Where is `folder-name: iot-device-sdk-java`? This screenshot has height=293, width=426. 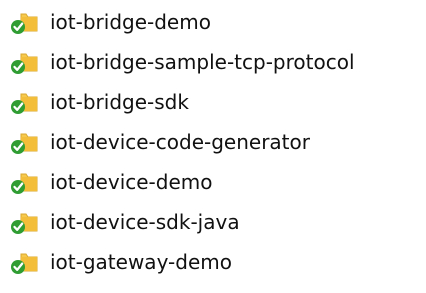
folder-name: iot-device-sdk-java is located at coordinates (145, 222).